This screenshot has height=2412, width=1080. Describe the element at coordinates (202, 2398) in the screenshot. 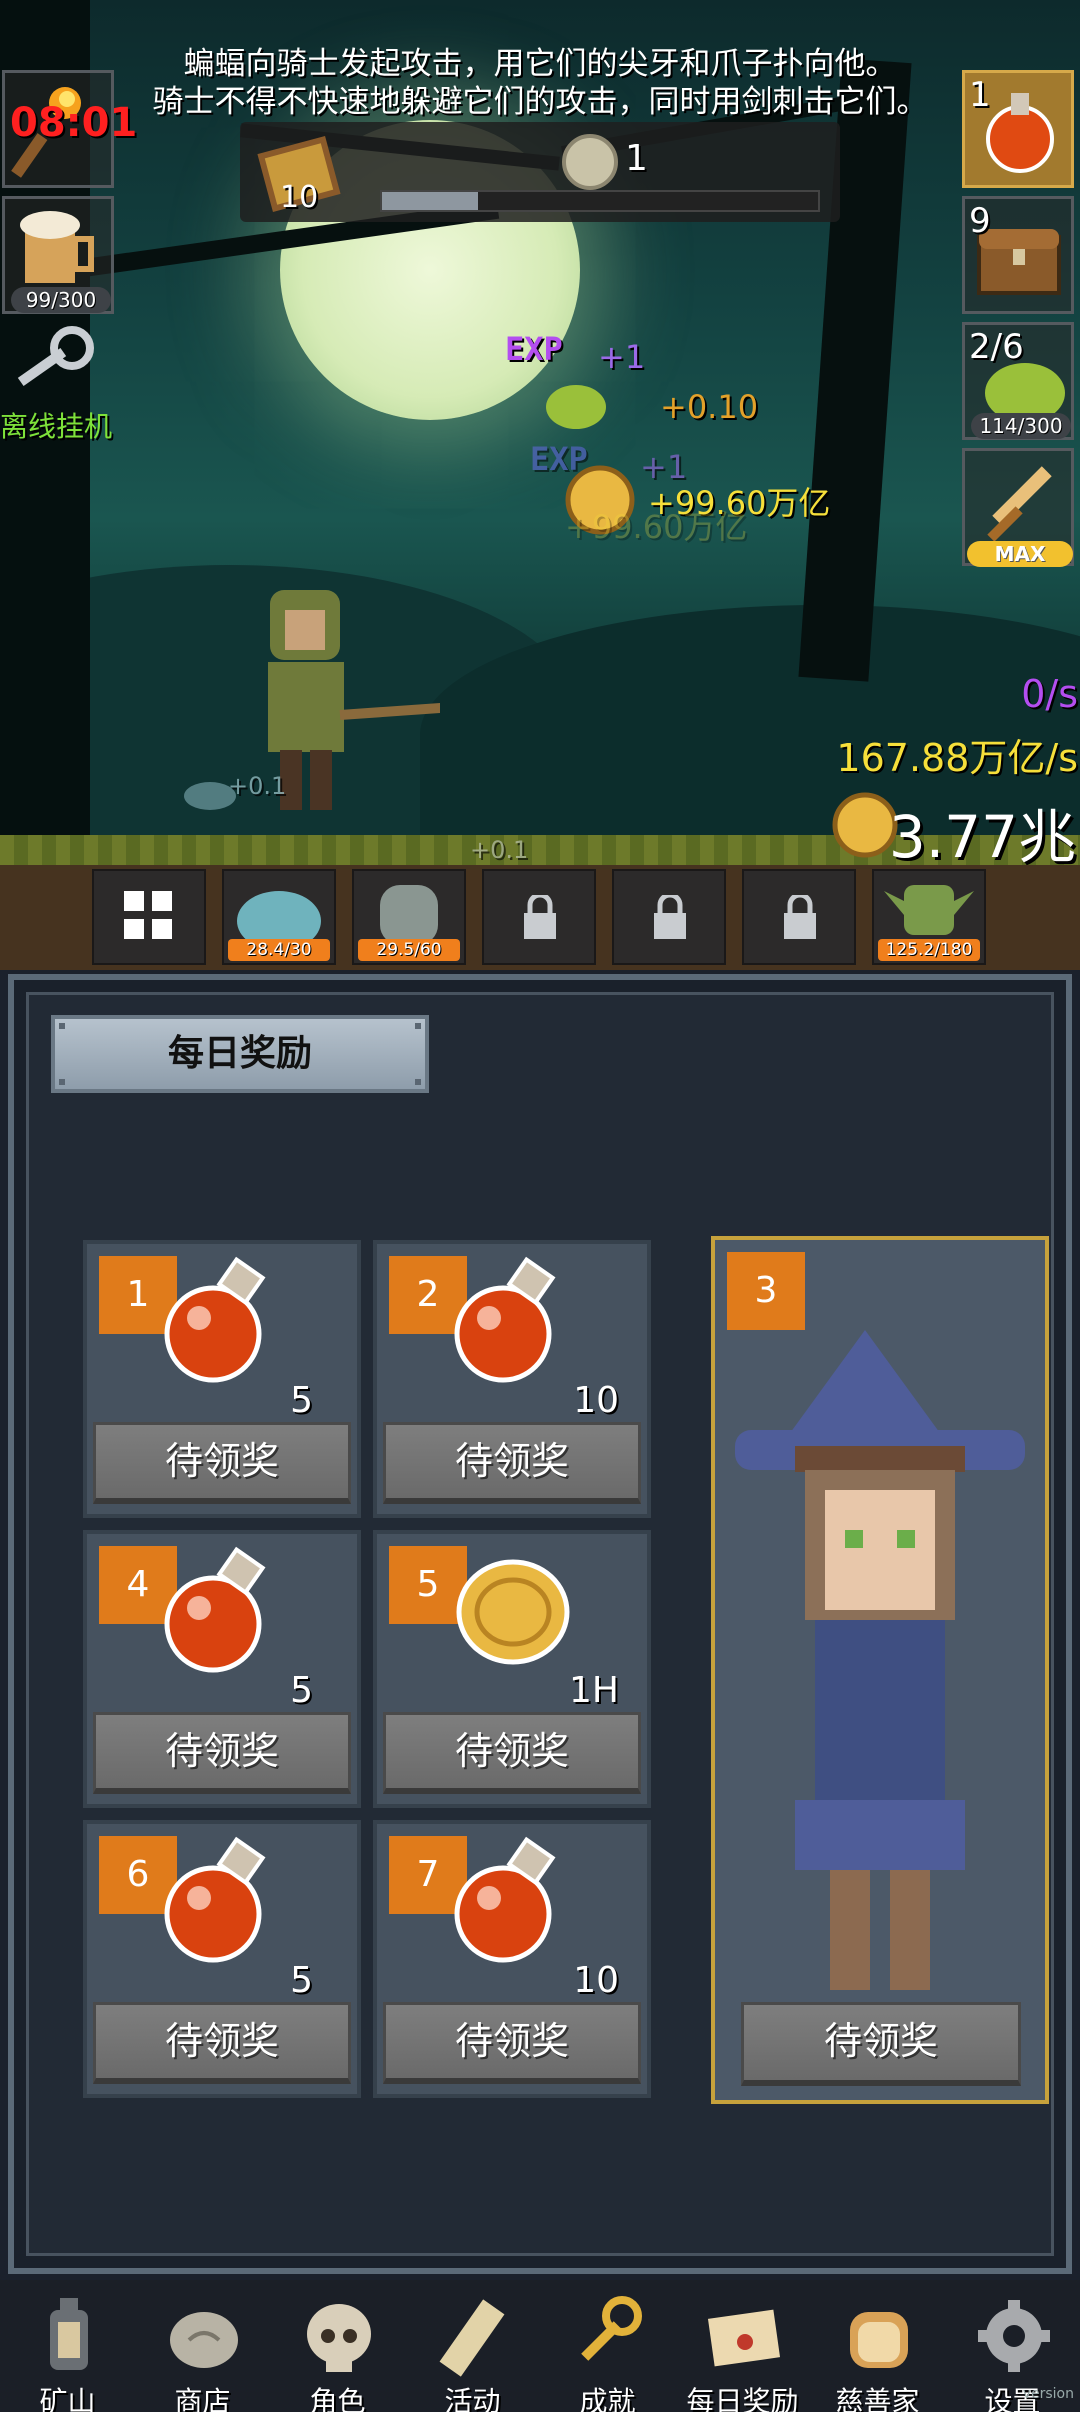

I see `nav-label: 商店` at that location.